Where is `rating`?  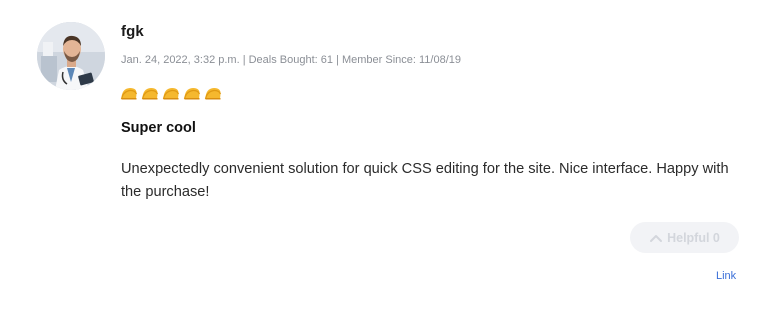
rating is located at coordinates (171, 93).